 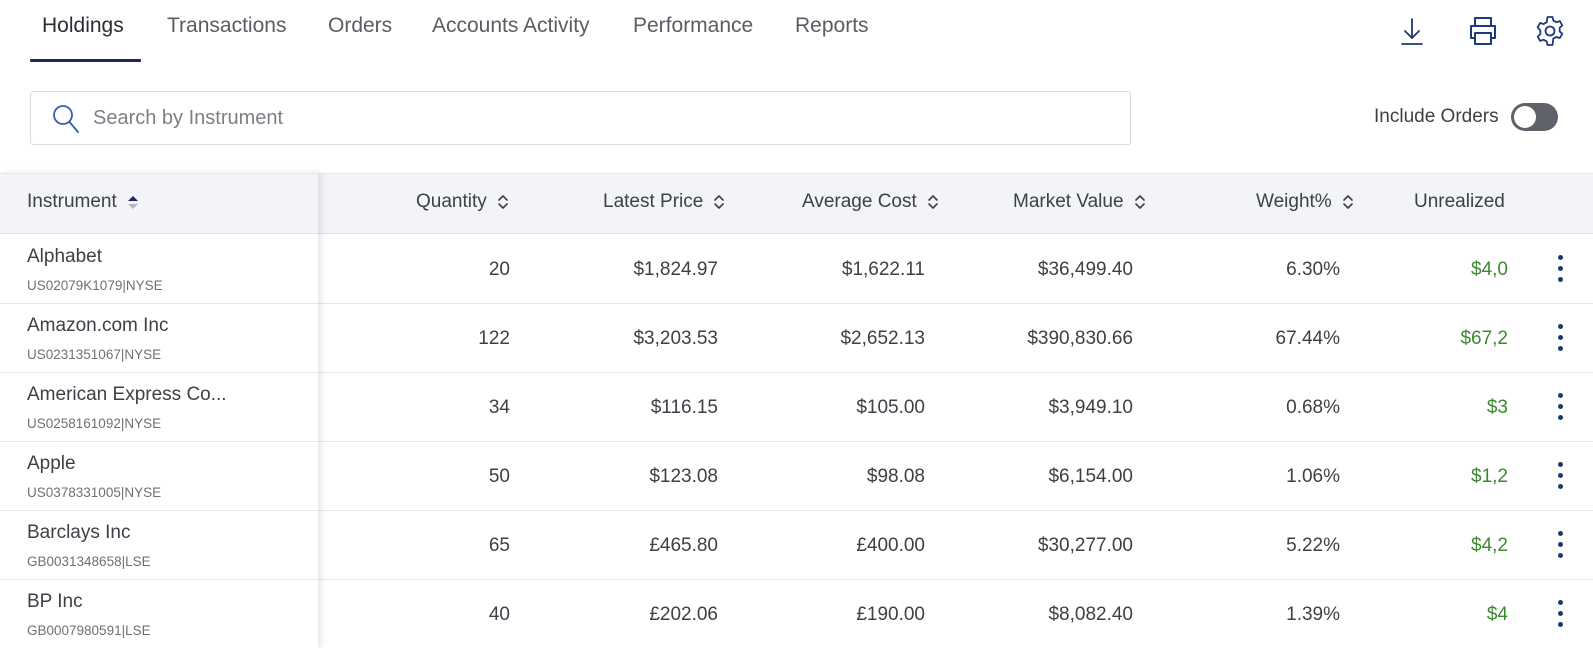 What do you see at coordinates (683, 545) in the screenshot?
I see `cell-latest-price: £465.80` at bounding box center [683, 545].